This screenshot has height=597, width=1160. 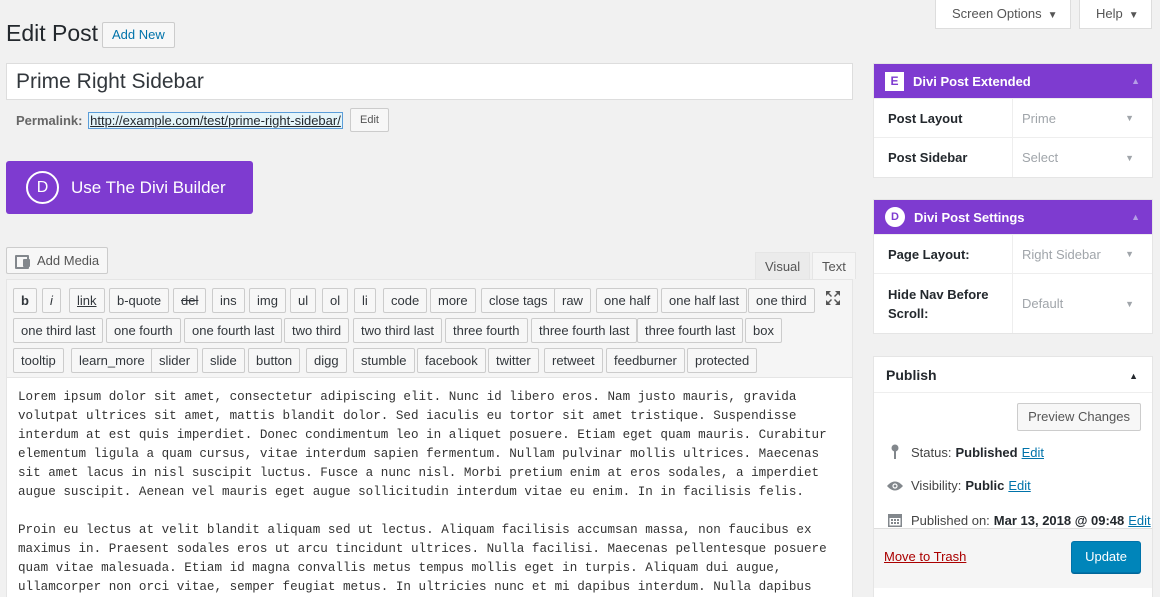 I want to click on qt-ul: ul, so click(x=303, y=300).